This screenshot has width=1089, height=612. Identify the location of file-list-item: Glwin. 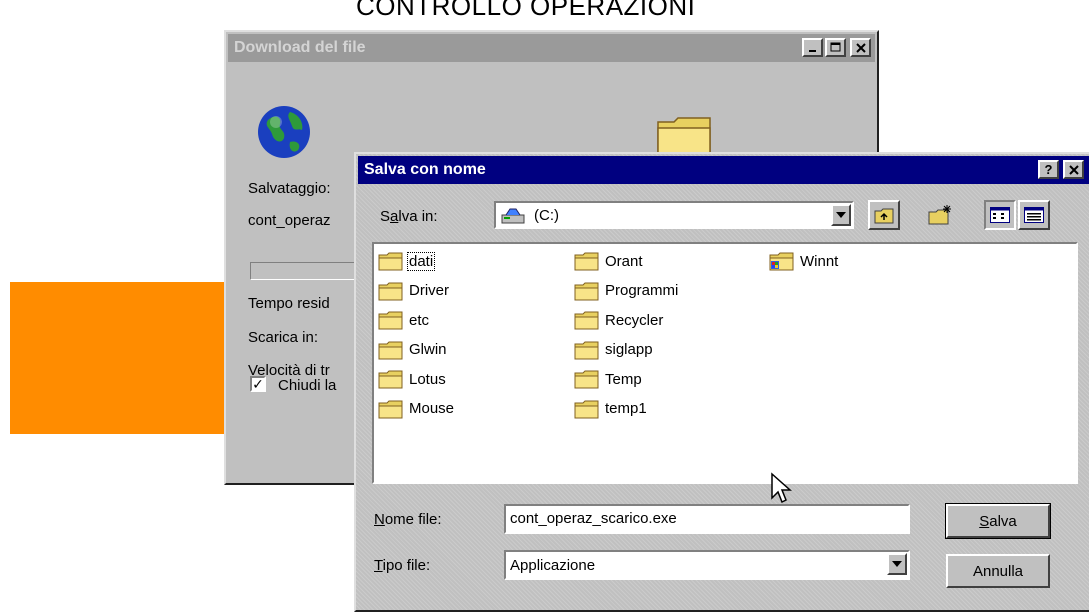
(413, 350).